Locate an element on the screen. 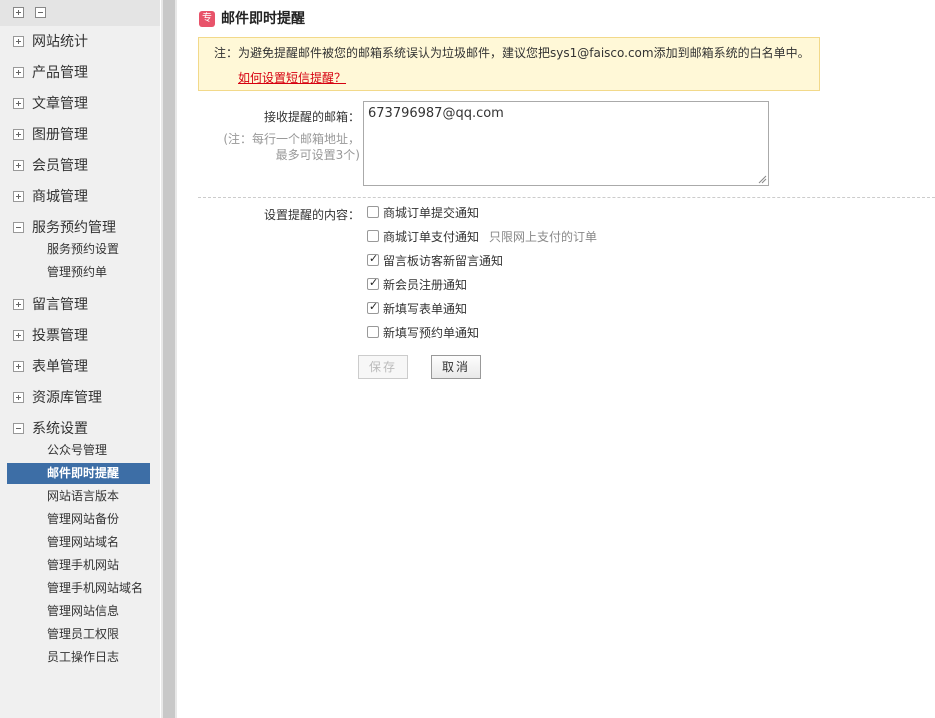 The width and height of the screenshot is (935, 718). sidebar-group-votes: 投票管理 is located at coordinates (80, 336).